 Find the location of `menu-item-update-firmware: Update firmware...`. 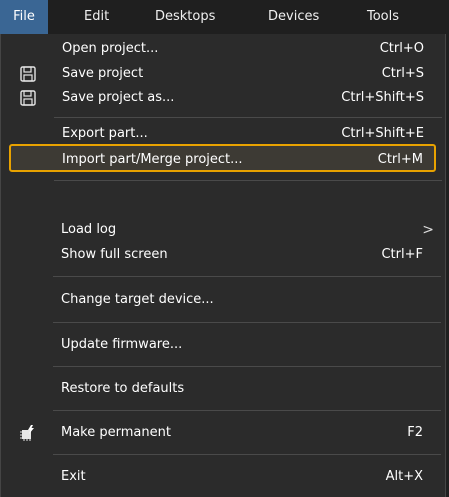

menu-item-update-firmware: Update firmware... is located at coordinates (222, 345).